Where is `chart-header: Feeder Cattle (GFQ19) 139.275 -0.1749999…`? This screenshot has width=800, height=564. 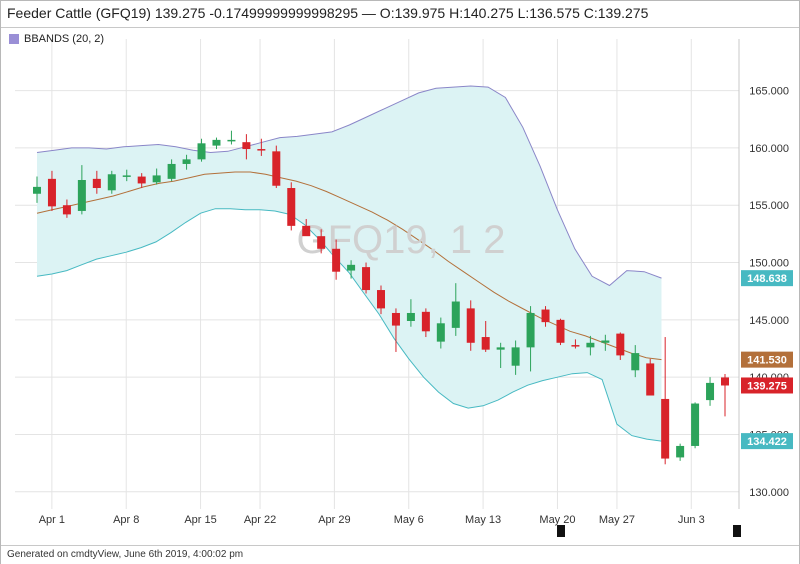 chart-header: Feeder Cattle (GFQ19) 139.275 -0.1749999… is located at coordinates (400, 14).